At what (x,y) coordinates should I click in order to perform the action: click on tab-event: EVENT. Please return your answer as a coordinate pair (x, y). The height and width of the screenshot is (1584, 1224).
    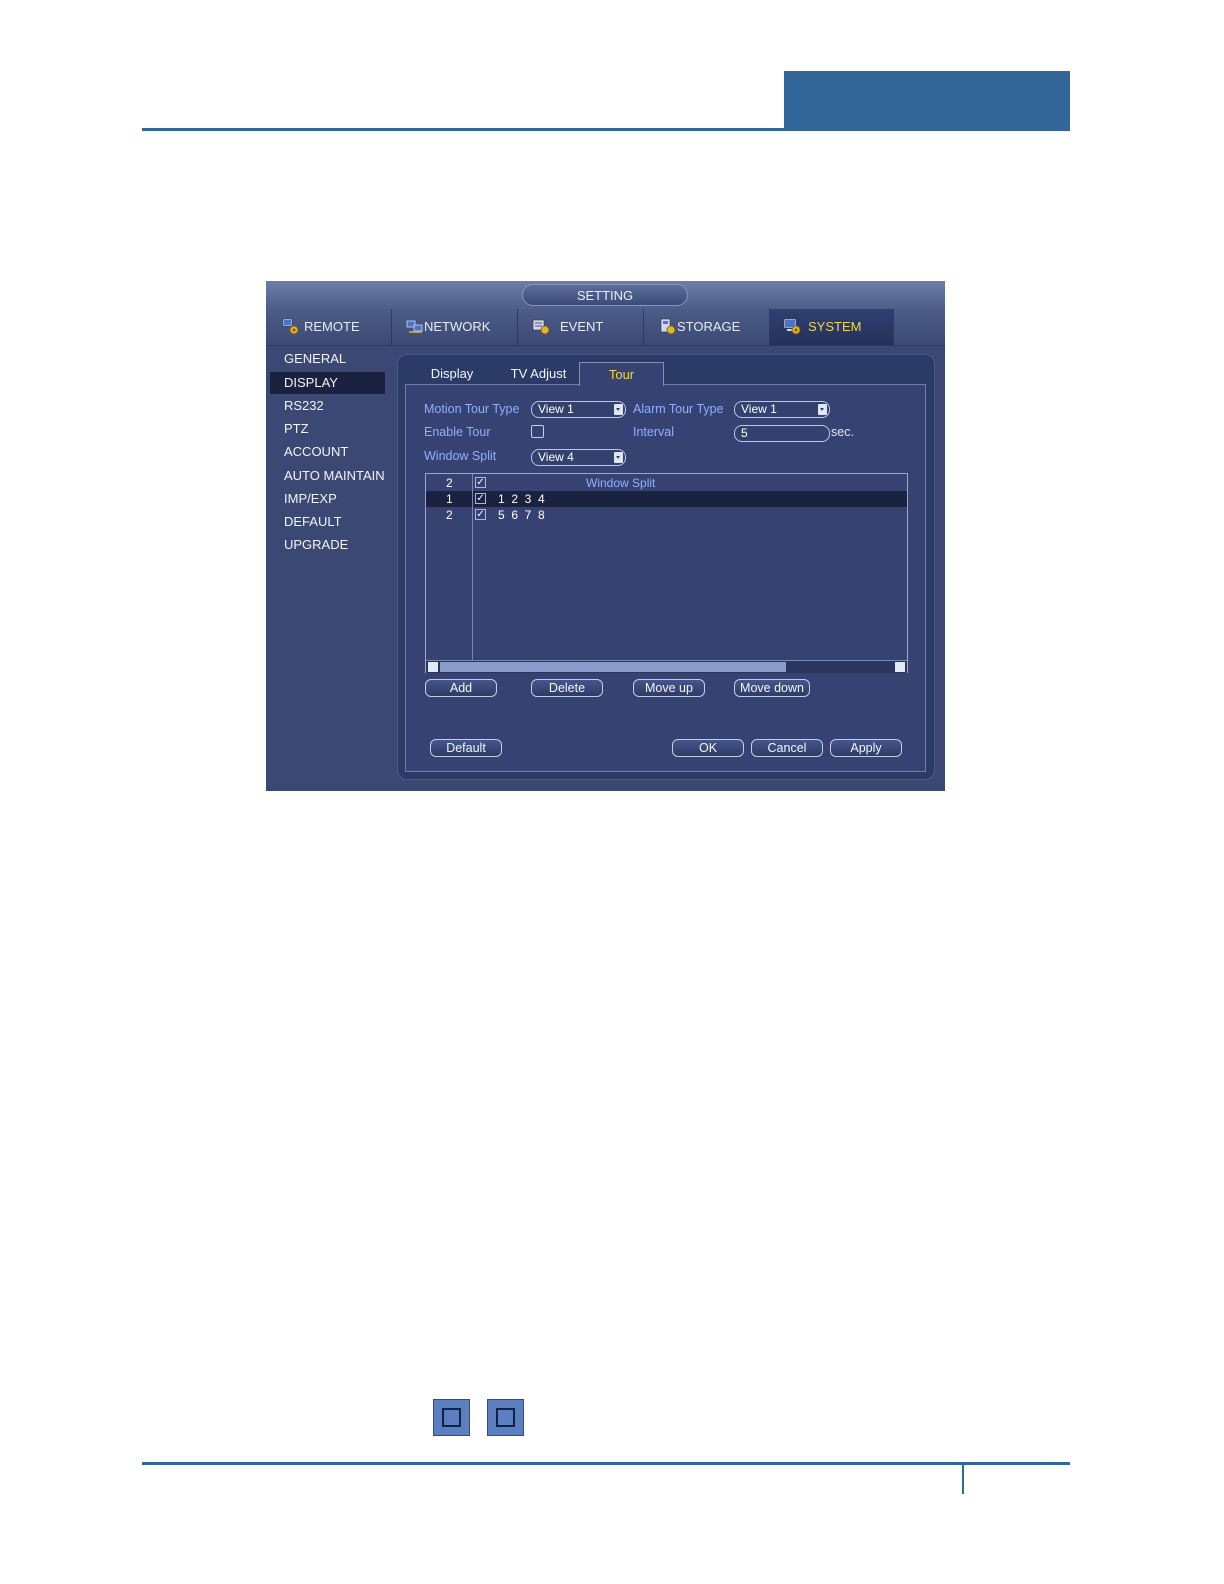
    Looking at the image, I should click on (581, 327).